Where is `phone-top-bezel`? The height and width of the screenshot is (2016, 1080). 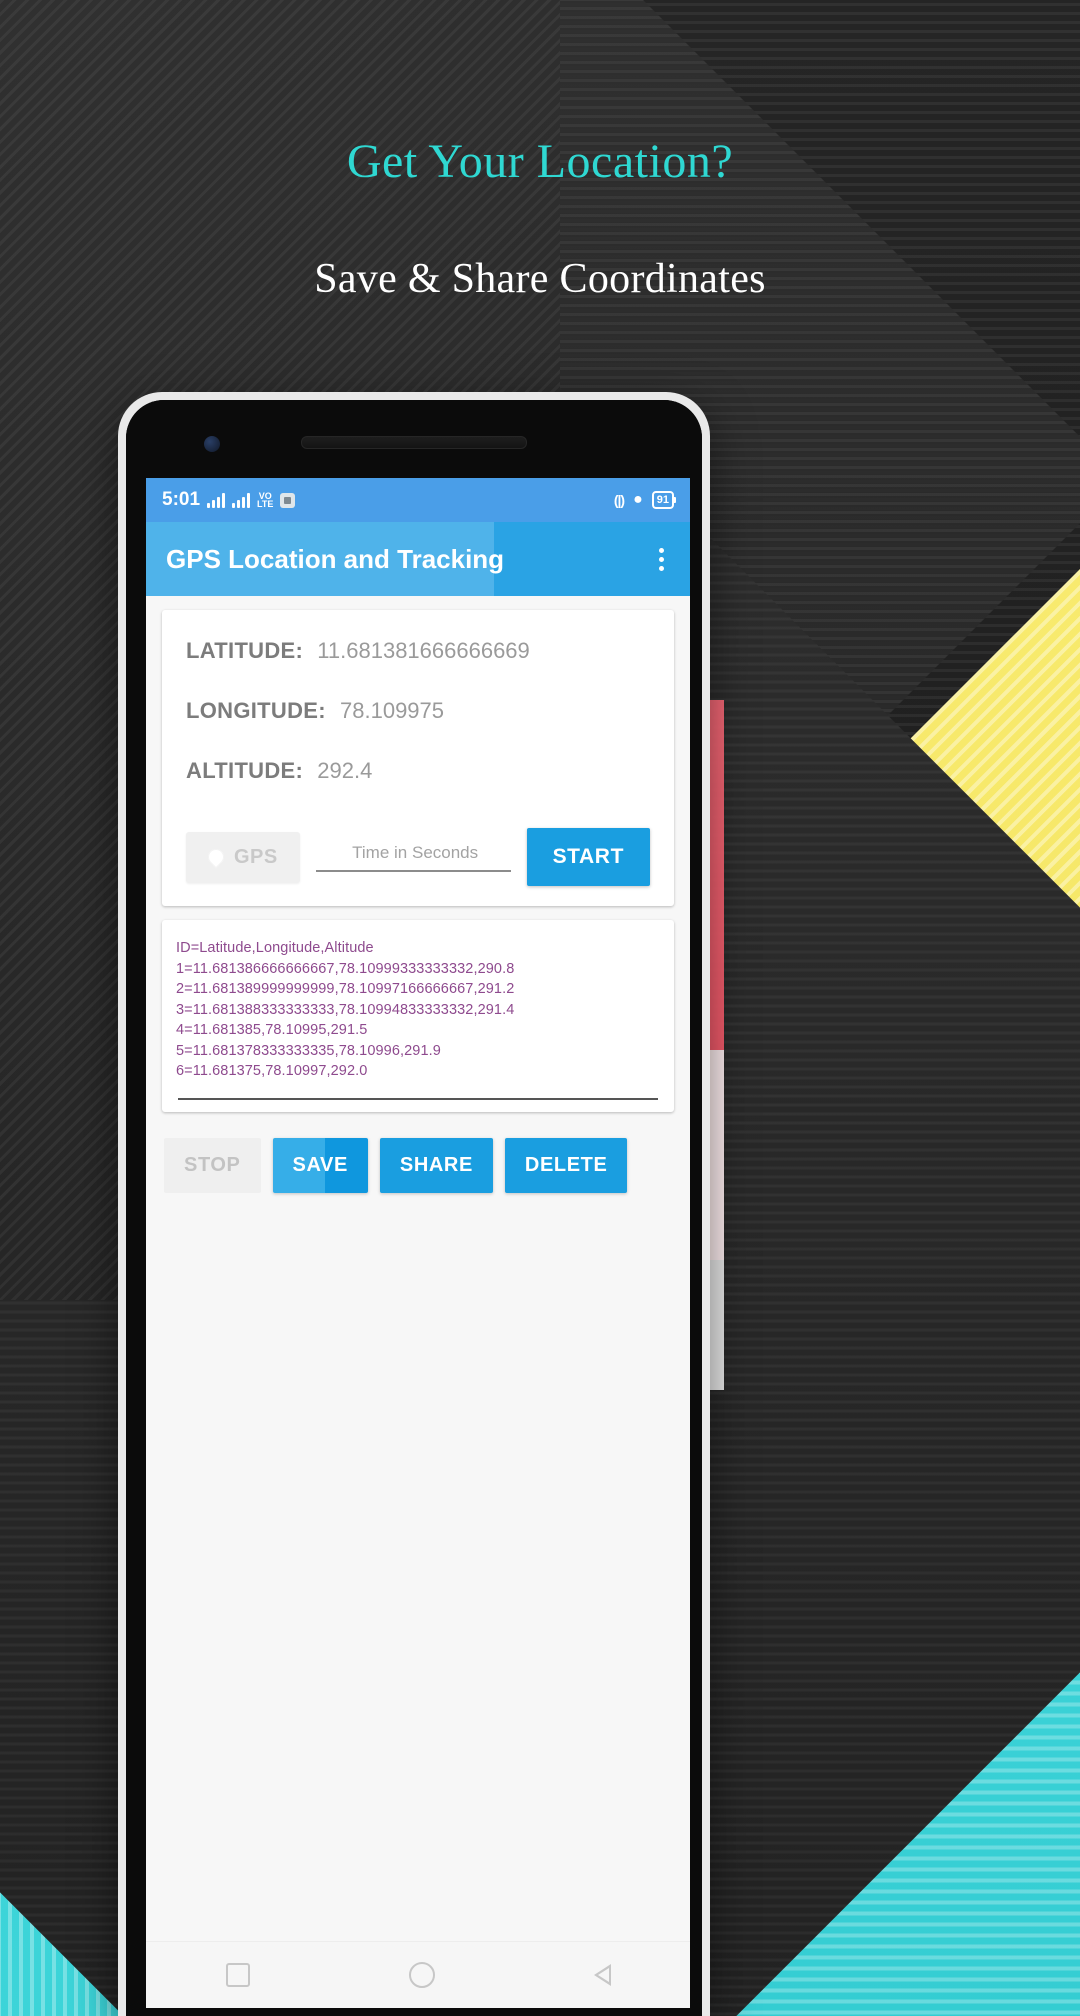
phone-top-bezel is located at coordinates (414, 443).